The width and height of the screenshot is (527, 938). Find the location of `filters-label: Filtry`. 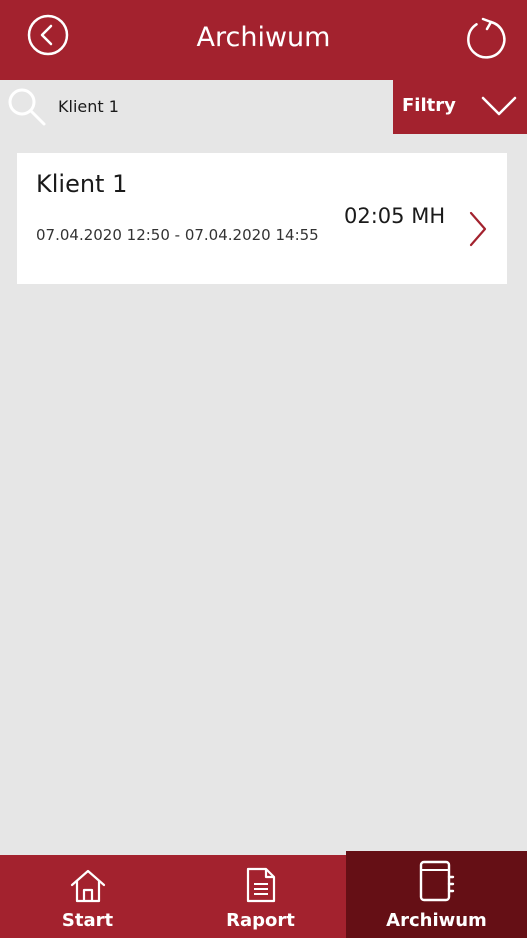

filters-label: Filtry is located at coordinates (429, 105).